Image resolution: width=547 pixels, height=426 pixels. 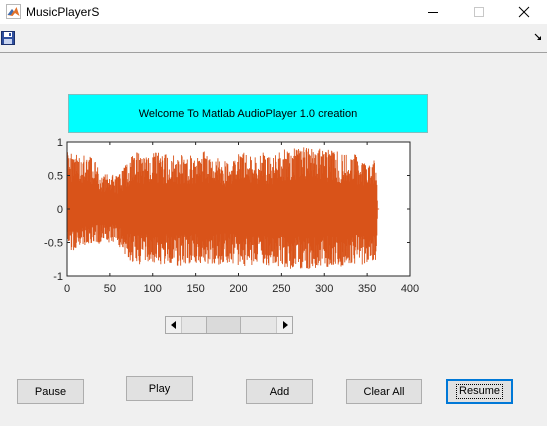 I want to click on slider-left-arrow, so click(x=174, y=325).